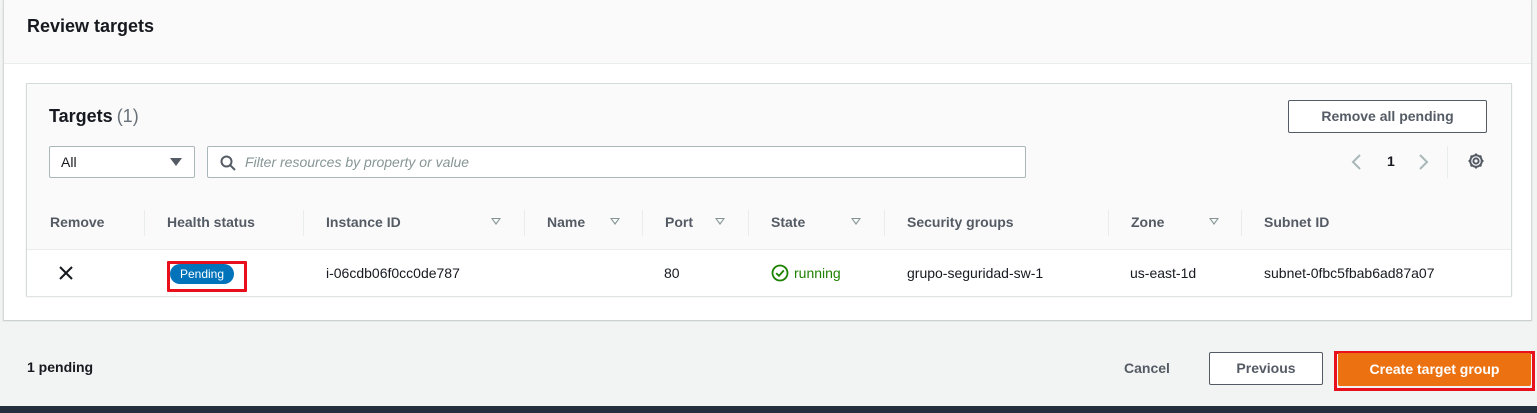  What do you see at coordinates (960, 222) in the screenshot?
I see `column-security-groups: Security groups` at bounding box center [960, 222].